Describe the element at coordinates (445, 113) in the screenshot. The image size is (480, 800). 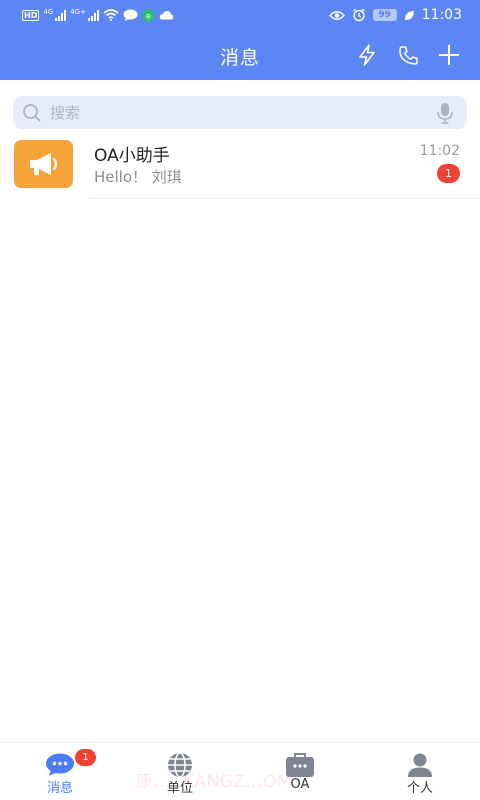
I see `microphone-icon` at that location.